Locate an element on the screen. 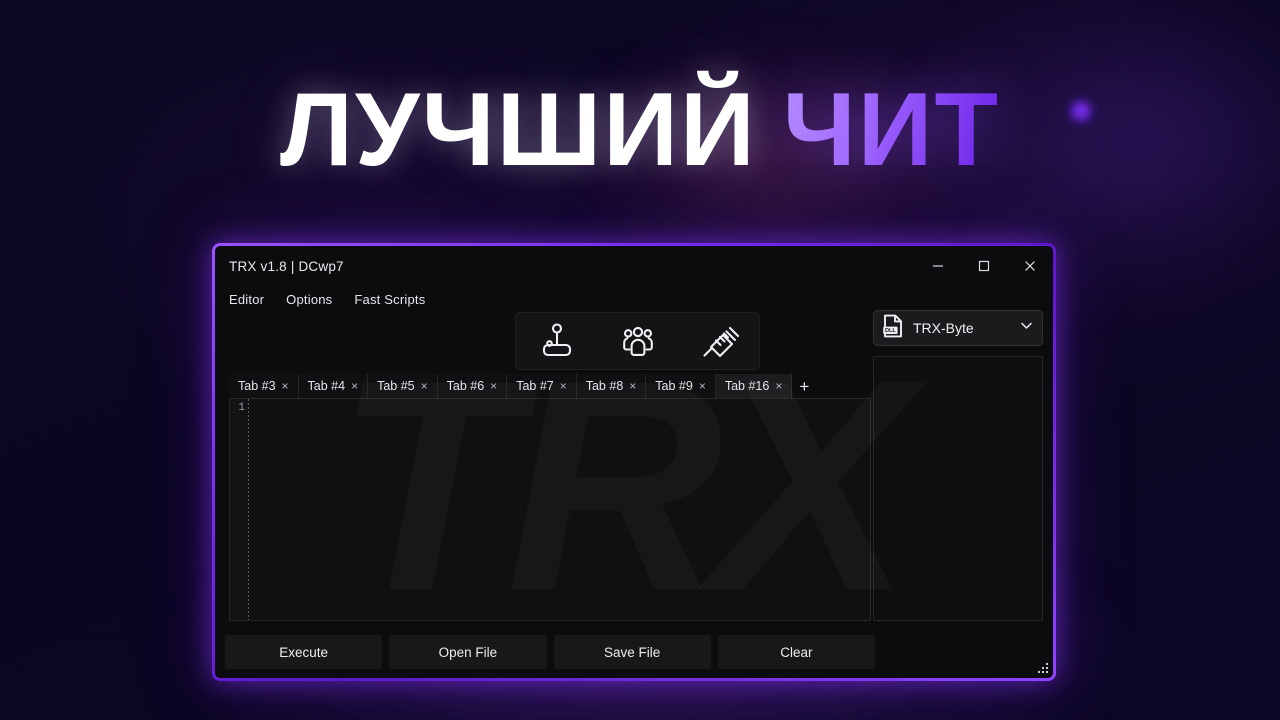 Image resolution: width=1280 pixels, height=720 pixels. icon-toolbar is located at coordinates (637, 341).